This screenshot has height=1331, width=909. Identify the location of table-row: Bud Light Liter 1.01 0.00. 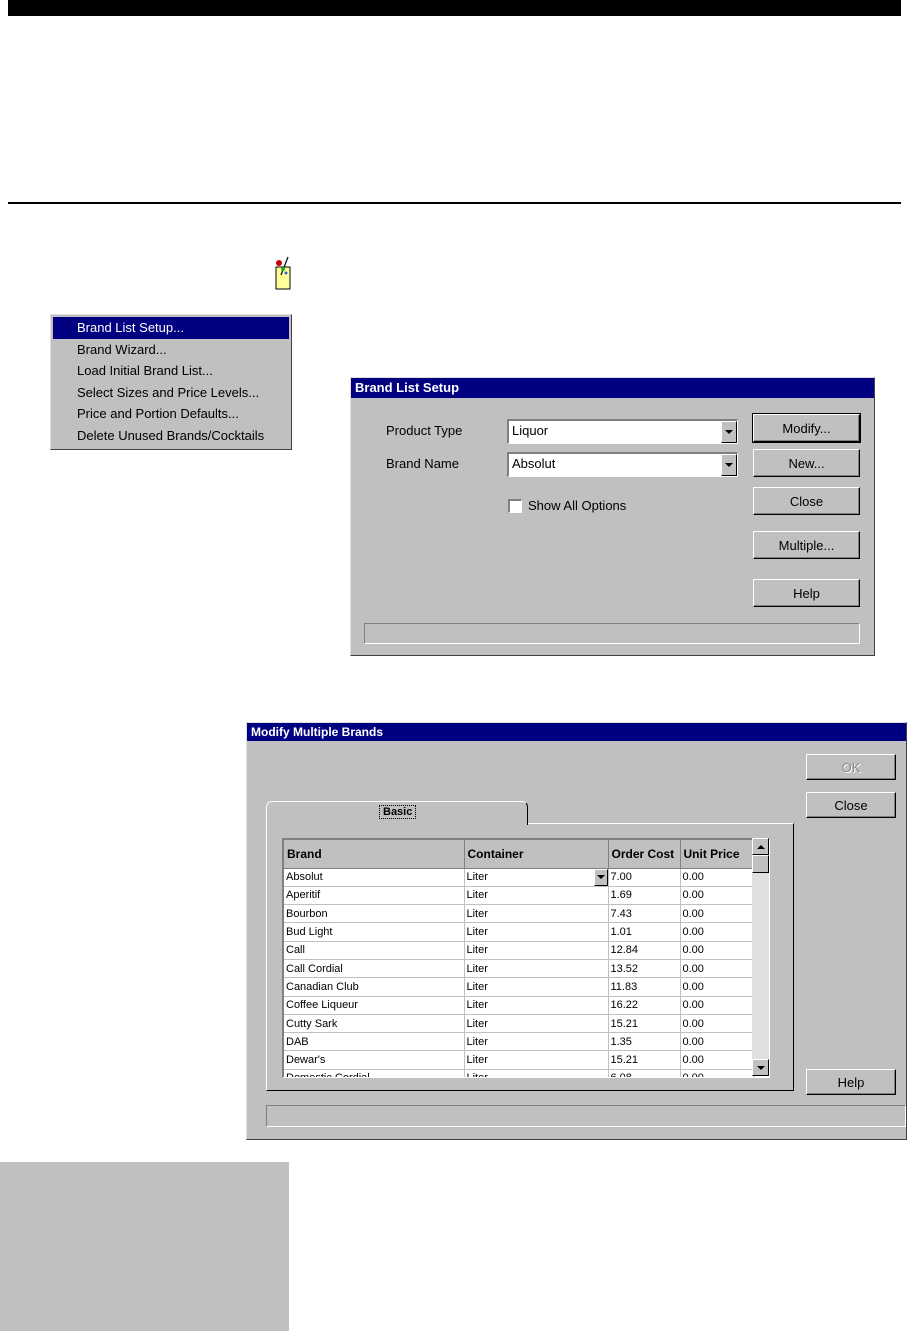
(519, 932).